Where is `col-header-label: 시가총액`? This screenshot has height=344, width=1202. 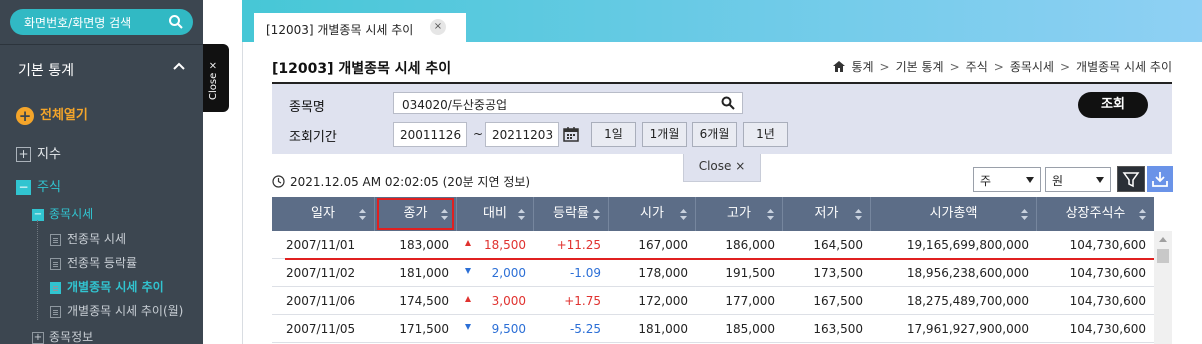 col-header-label: 시가총액 is located at coordinates (953, 213).